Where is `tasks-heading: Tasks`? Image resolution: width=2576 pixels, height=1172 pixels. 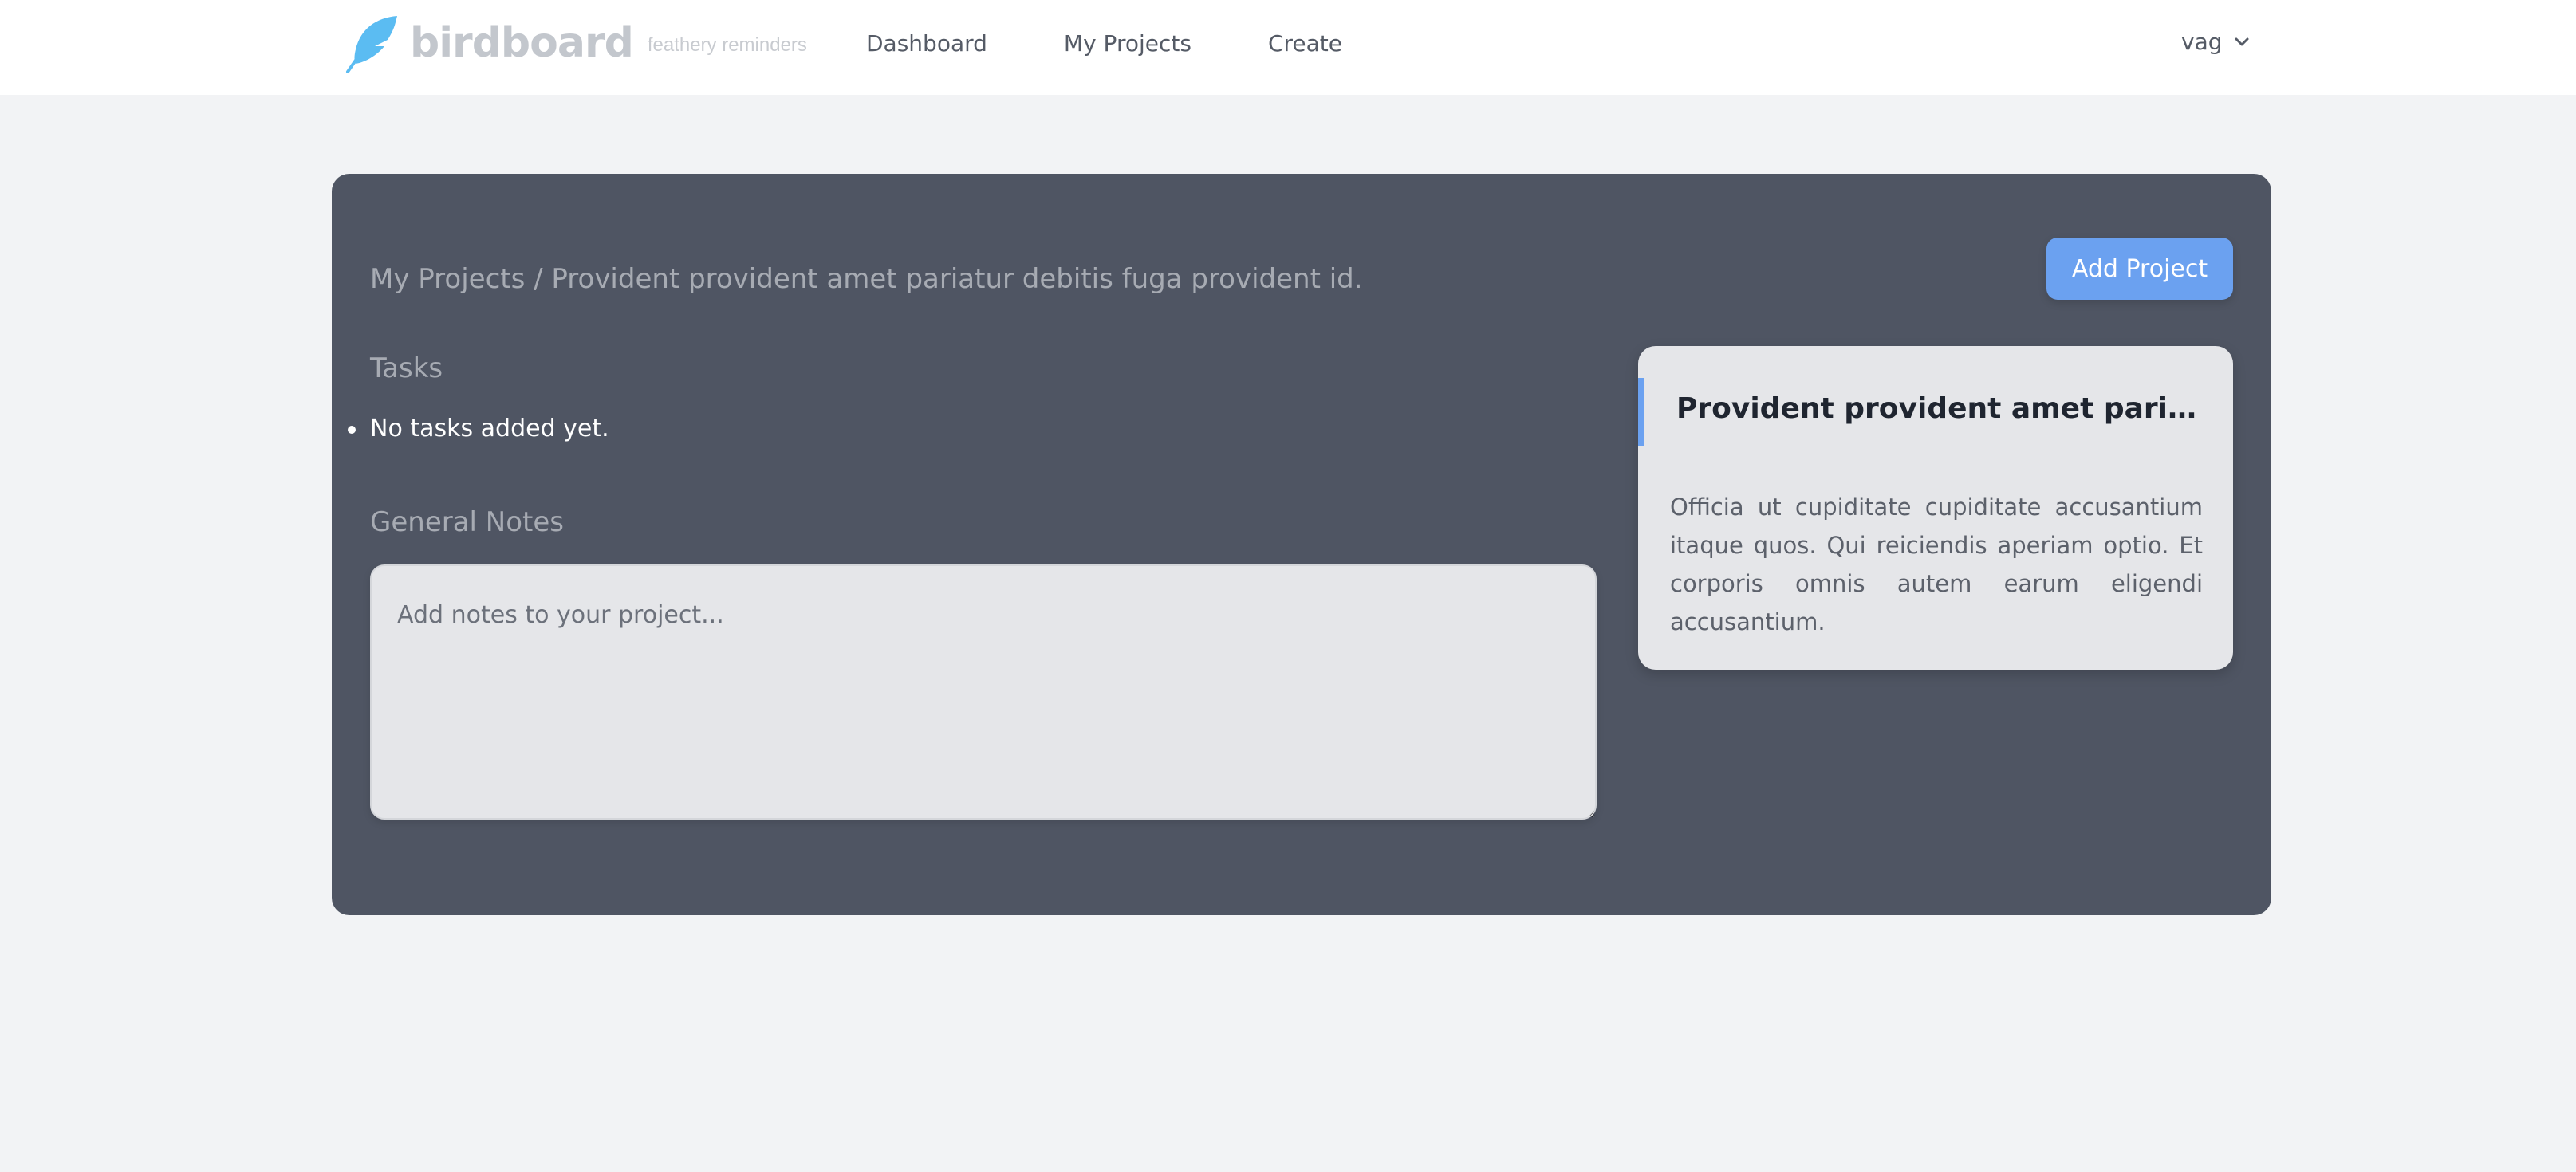 tasks-heading: Tasks is located at coordinates (406, 368).